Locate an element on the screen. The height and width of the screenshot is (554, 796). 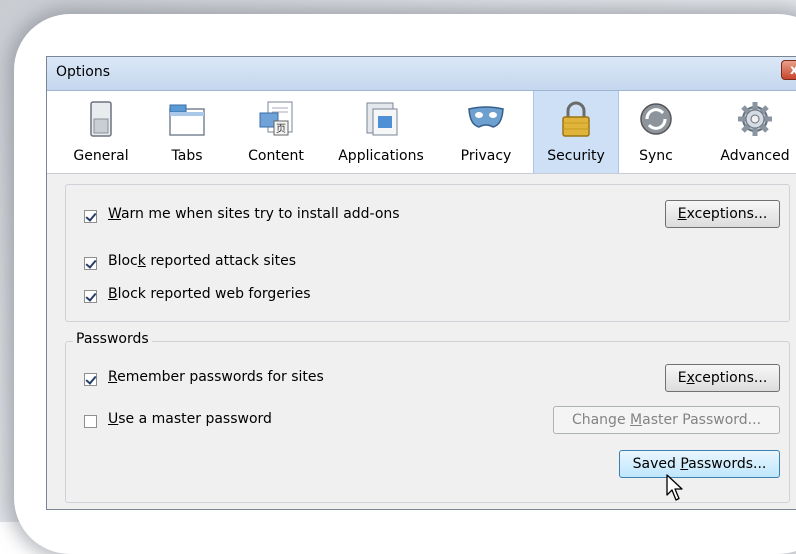
mouse-pointer-icon is located at coordinates (674, 487).